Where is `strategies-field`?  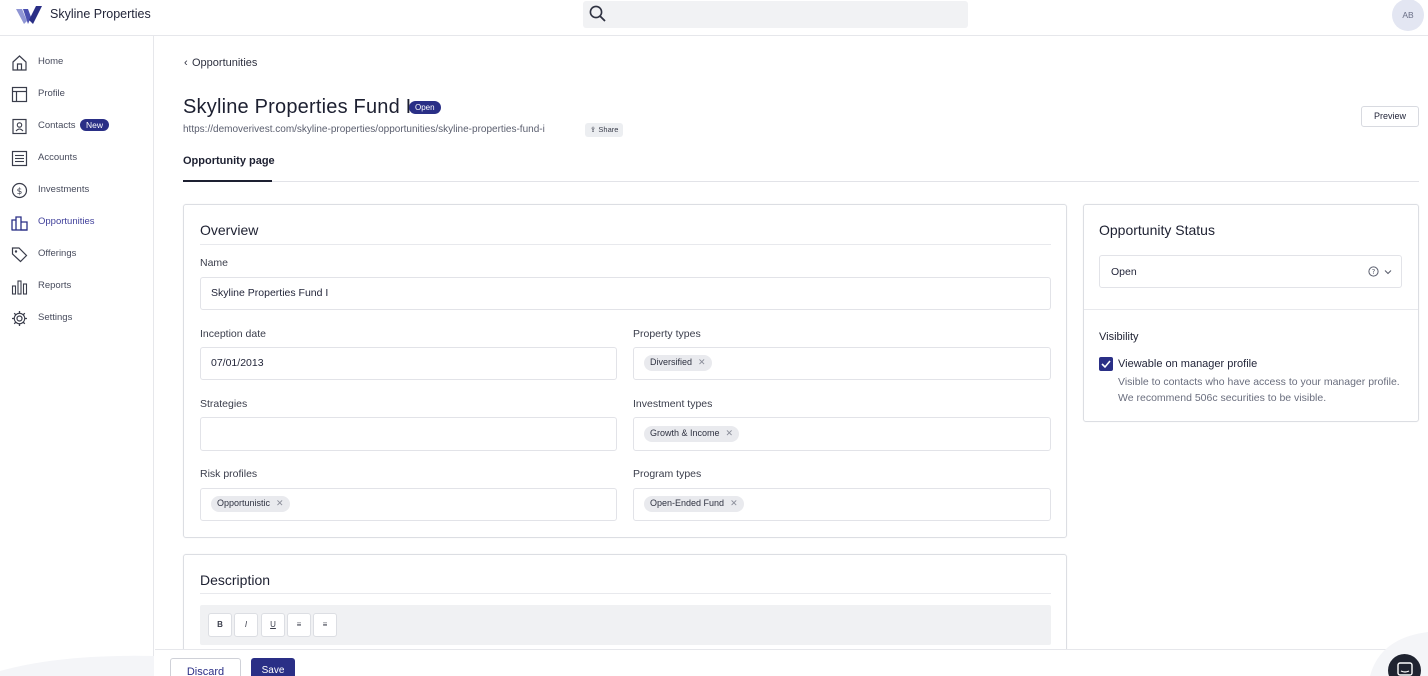 strategies-field is located at coordinates (408, 434).